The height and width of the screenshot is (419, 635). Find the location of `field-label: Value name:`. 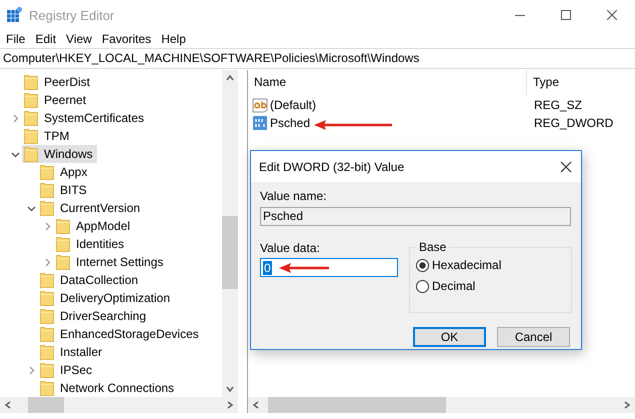

field-label: Value name: is located at coordinates (294, 196).